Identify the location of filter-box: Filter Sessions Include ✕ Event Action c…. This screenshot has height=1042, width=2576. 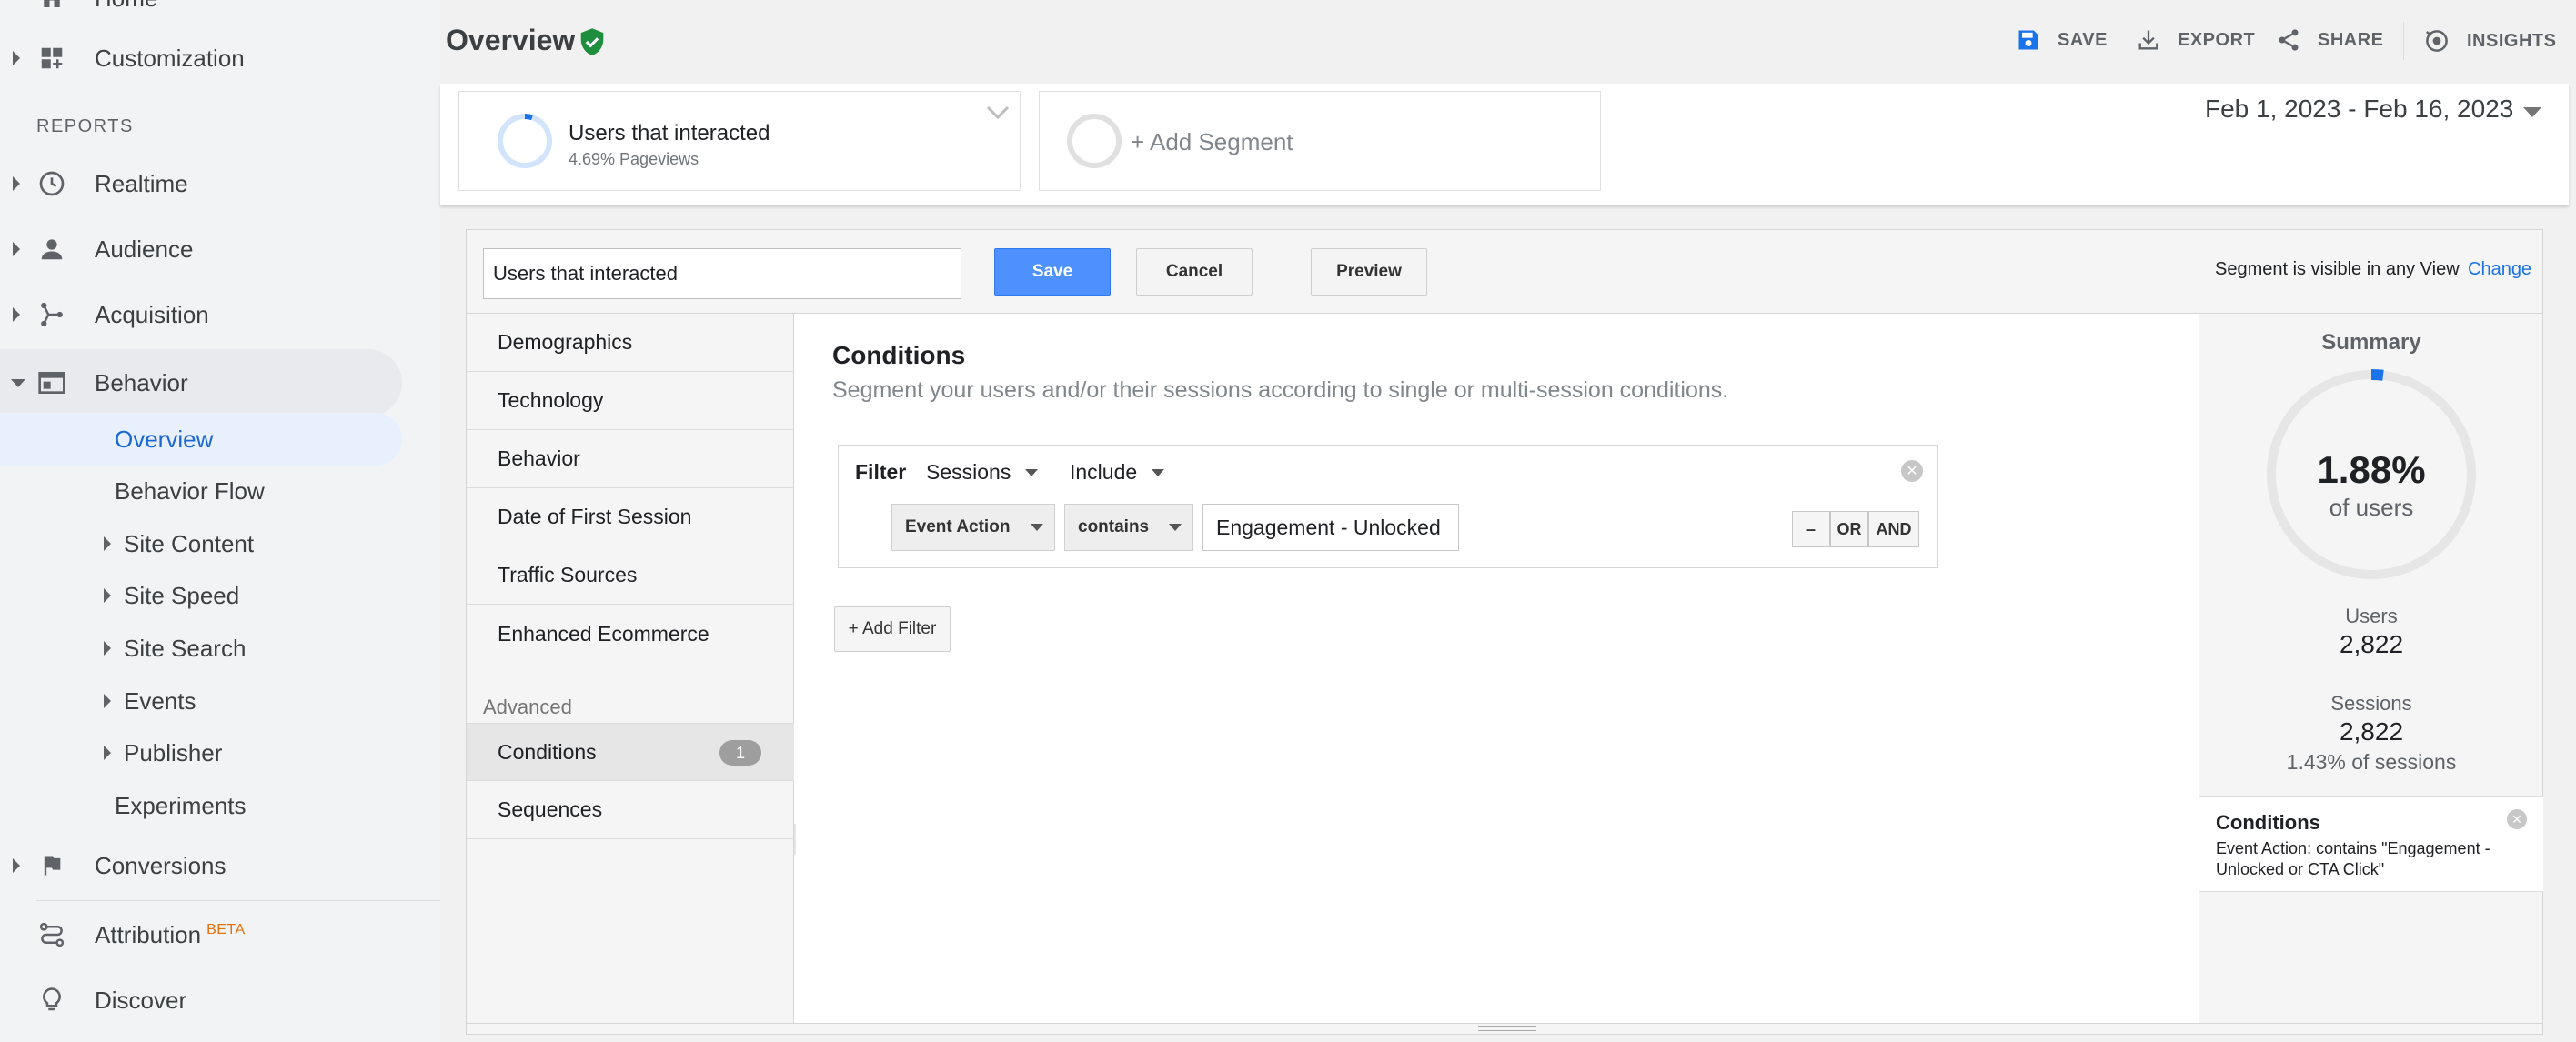
(1388, 506).